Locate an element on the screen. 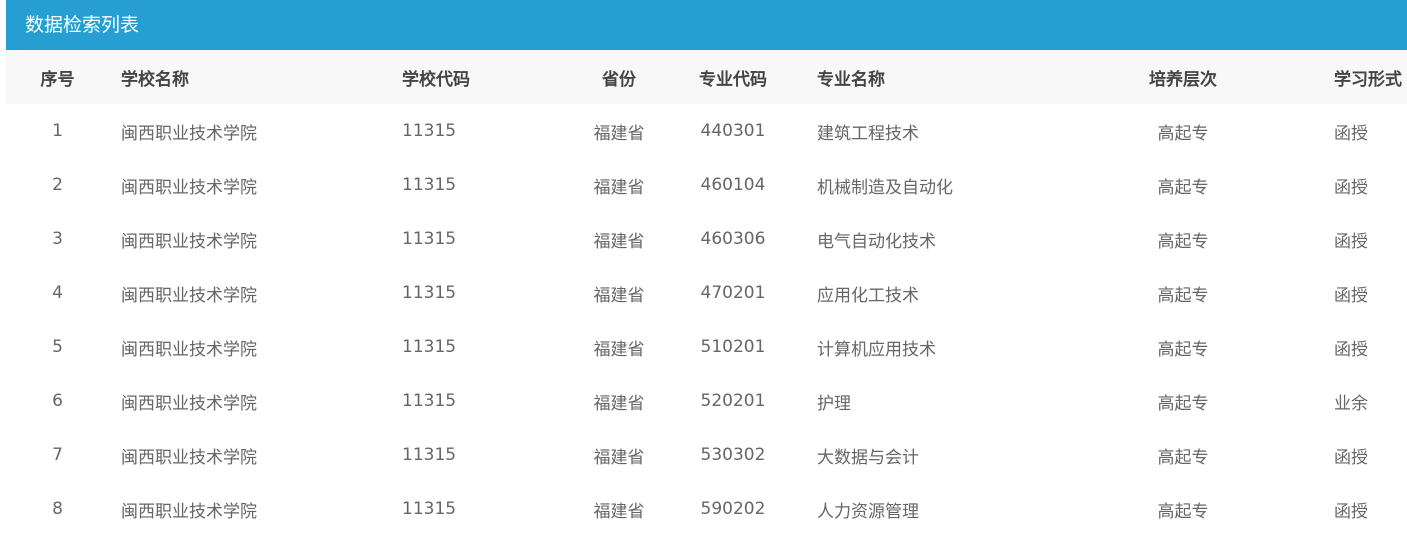 Image resolution: width=1407 pixels, height=536 pixels. table-header-row: 序号 学校名称 学校代码 省份 专业代码 专业名称 培养层次 学习形式 is located at coordinates (706, 77).